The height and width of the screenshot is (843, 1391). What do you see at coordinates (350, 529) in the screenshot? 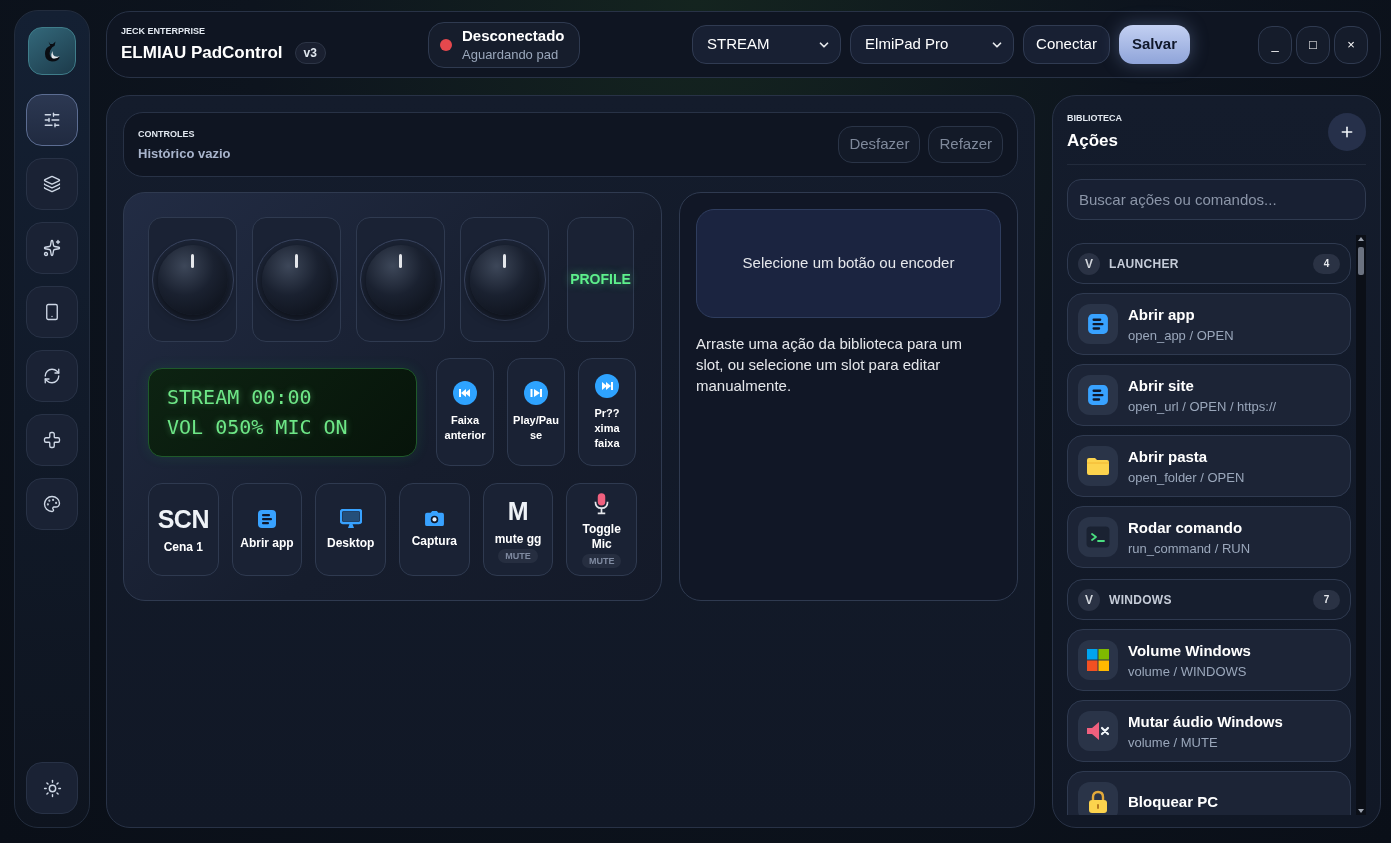
I see `action-slot: Desktop` at bounding box center [350, 529].